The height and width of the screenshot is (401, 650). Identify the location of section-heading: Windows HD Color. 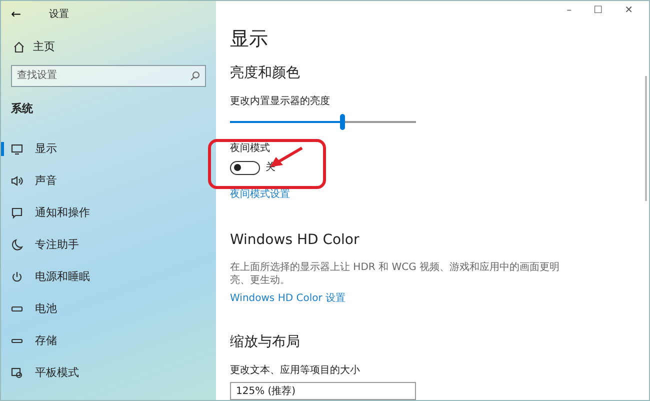
(295, 240).